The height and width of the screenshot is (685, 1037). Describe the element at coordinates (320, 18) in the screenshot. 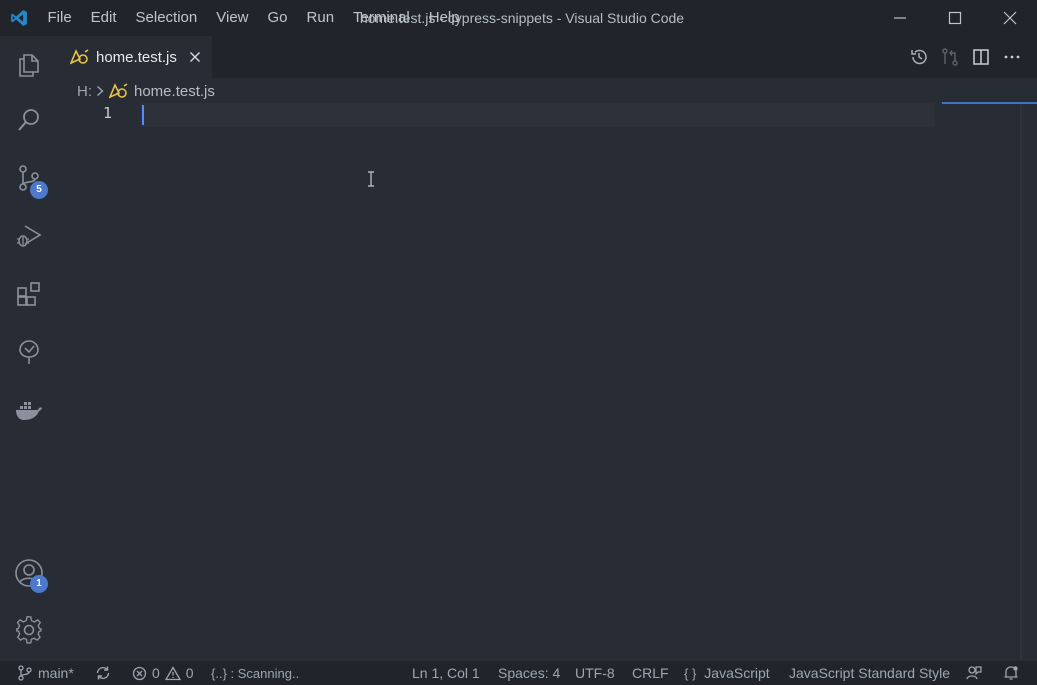

I see `menu-run: Run` at that location.